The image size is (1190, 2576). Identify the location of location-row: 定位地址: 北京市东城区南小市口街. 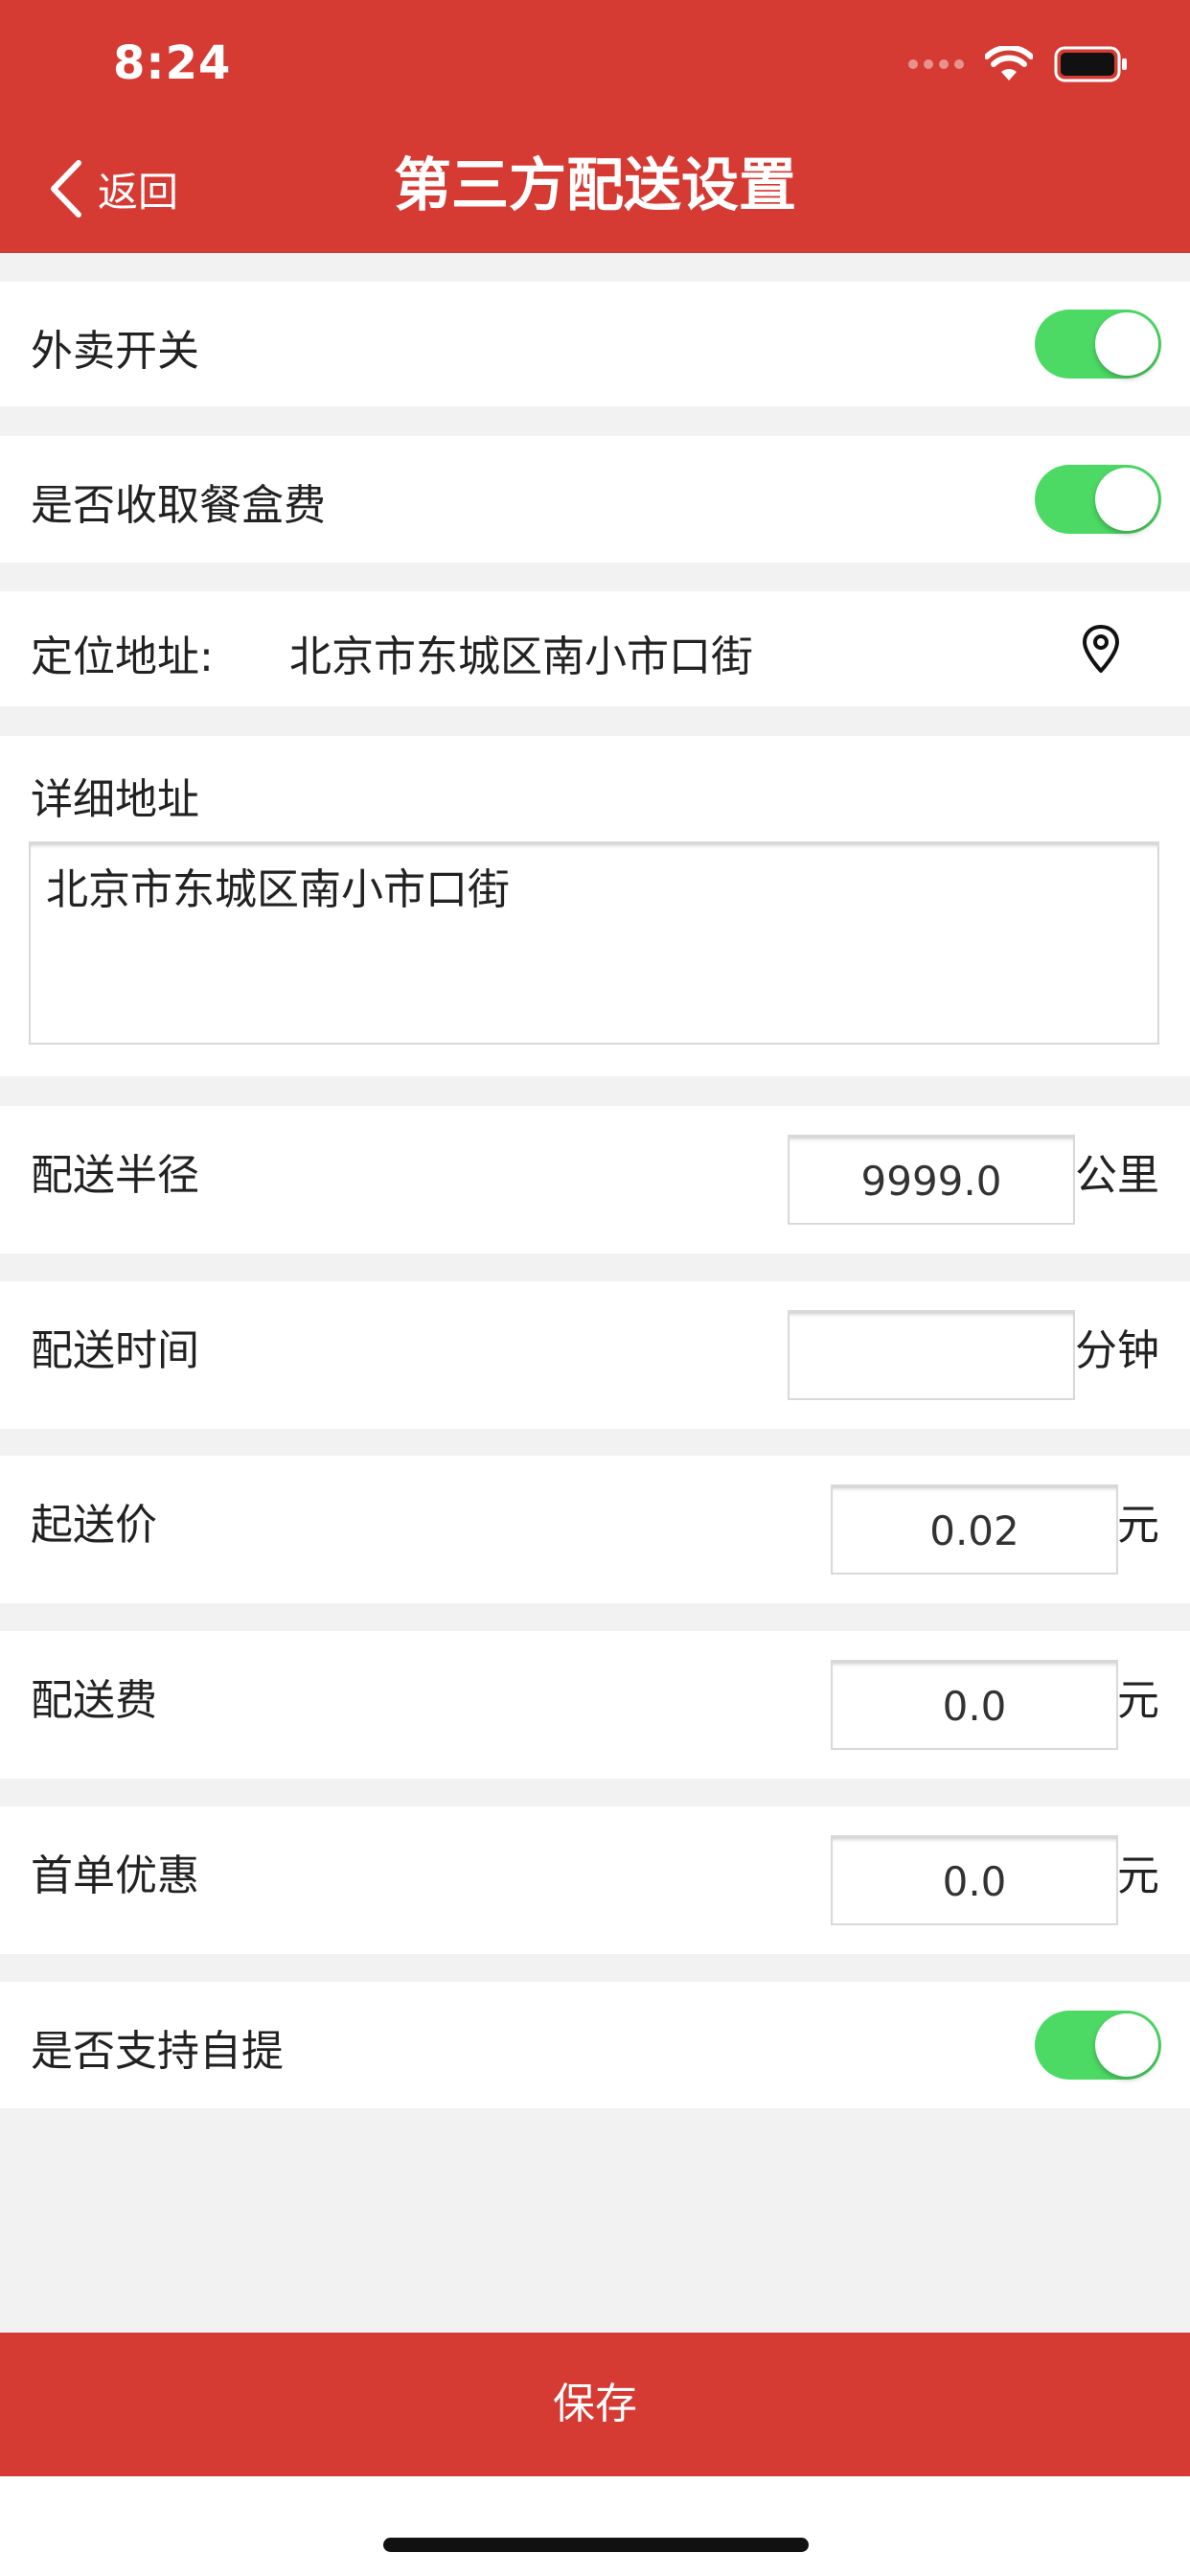
(595, 648).